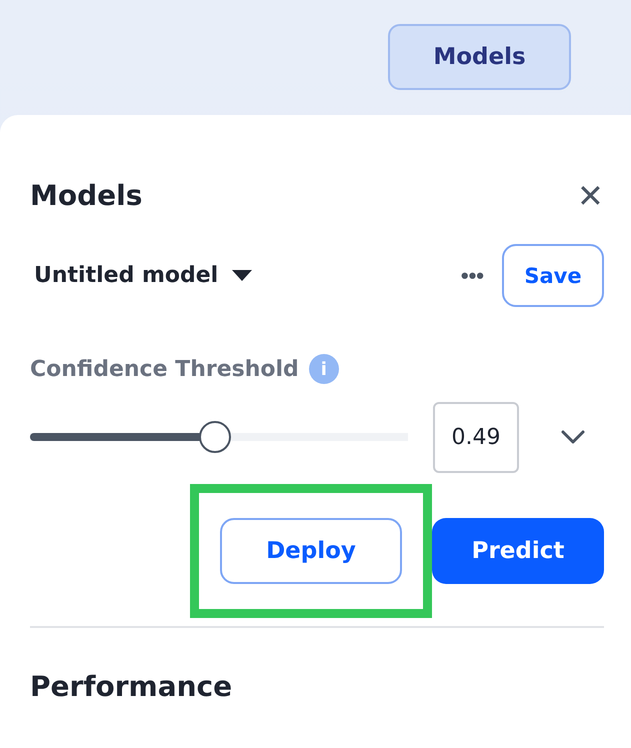 This screenshot has height=748, width=631. What do you see at coordinates (590, 196) in the screenshot?
I see `close-button: ✕` at bounding box center [590, 196].